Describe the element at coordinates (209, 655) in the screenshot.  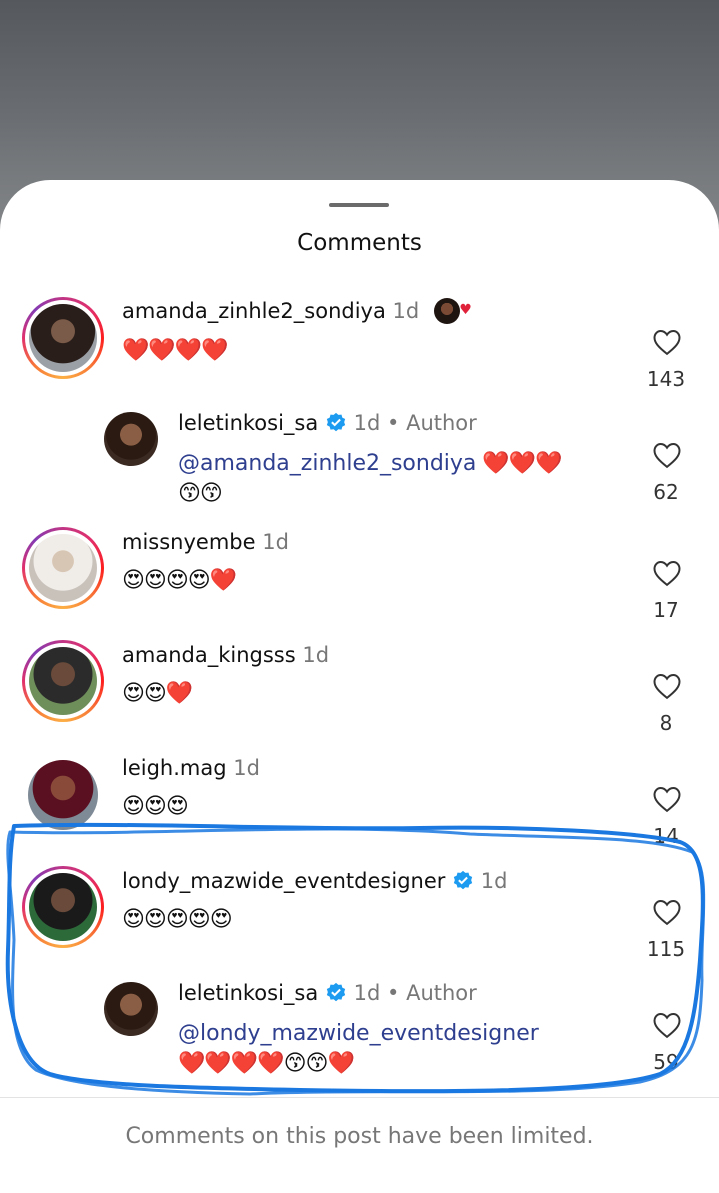
I see `username: amanda_kingsss` at that location.